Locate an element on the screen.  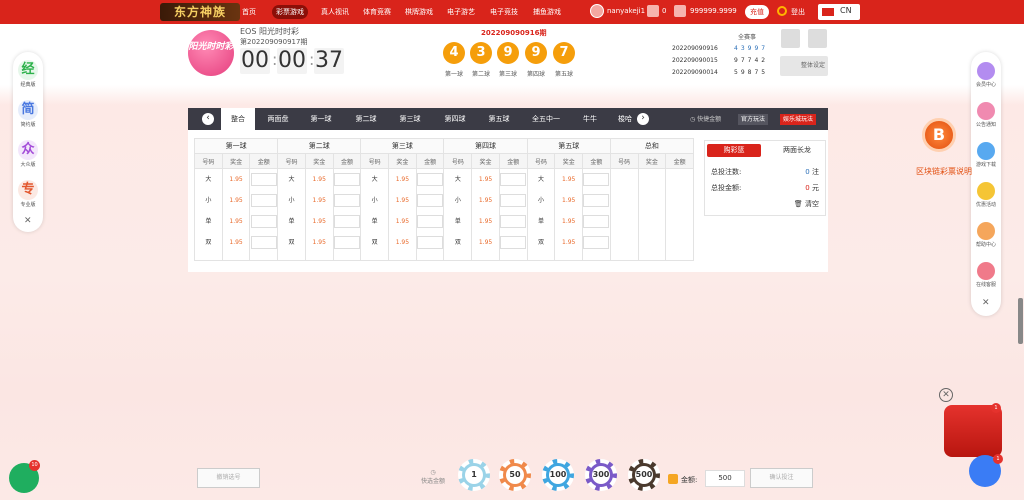
user-avatar is located at coordinates (597, 11).